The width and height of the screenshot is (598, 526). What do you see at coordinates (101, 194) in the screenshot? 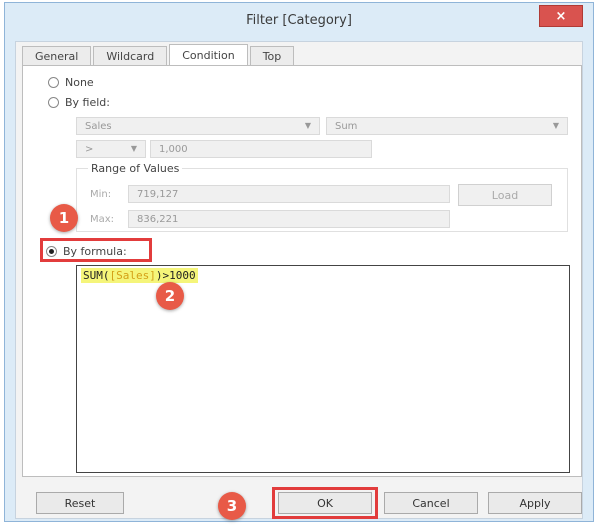
I see `min-label: Min:` at bounding box center [101, 194].